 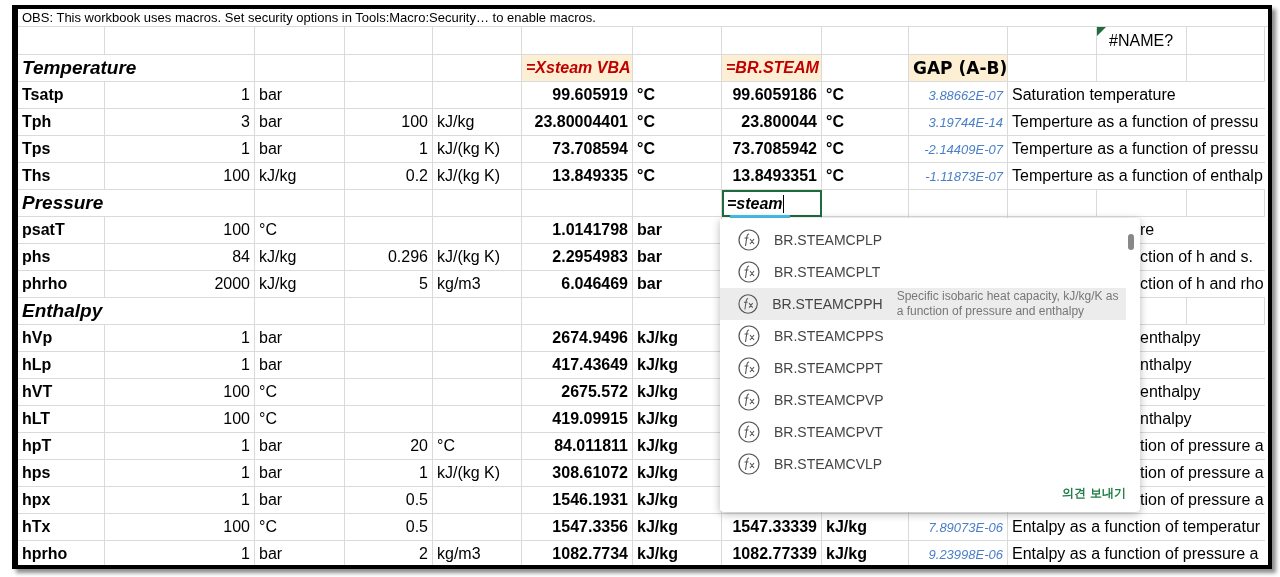 I want to click on description-text: ction of h and rho, so click(x=1202, y=284).